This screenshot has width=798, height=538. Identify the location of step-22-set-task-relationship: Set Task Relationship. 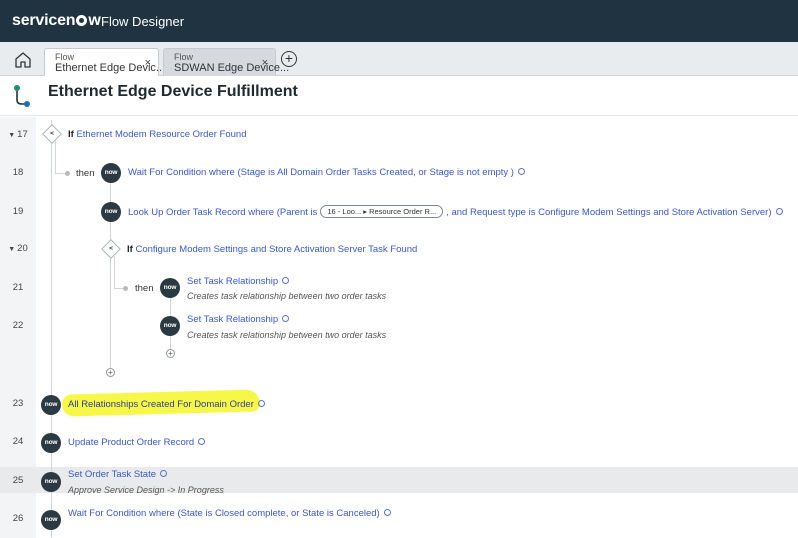
(238, 319).